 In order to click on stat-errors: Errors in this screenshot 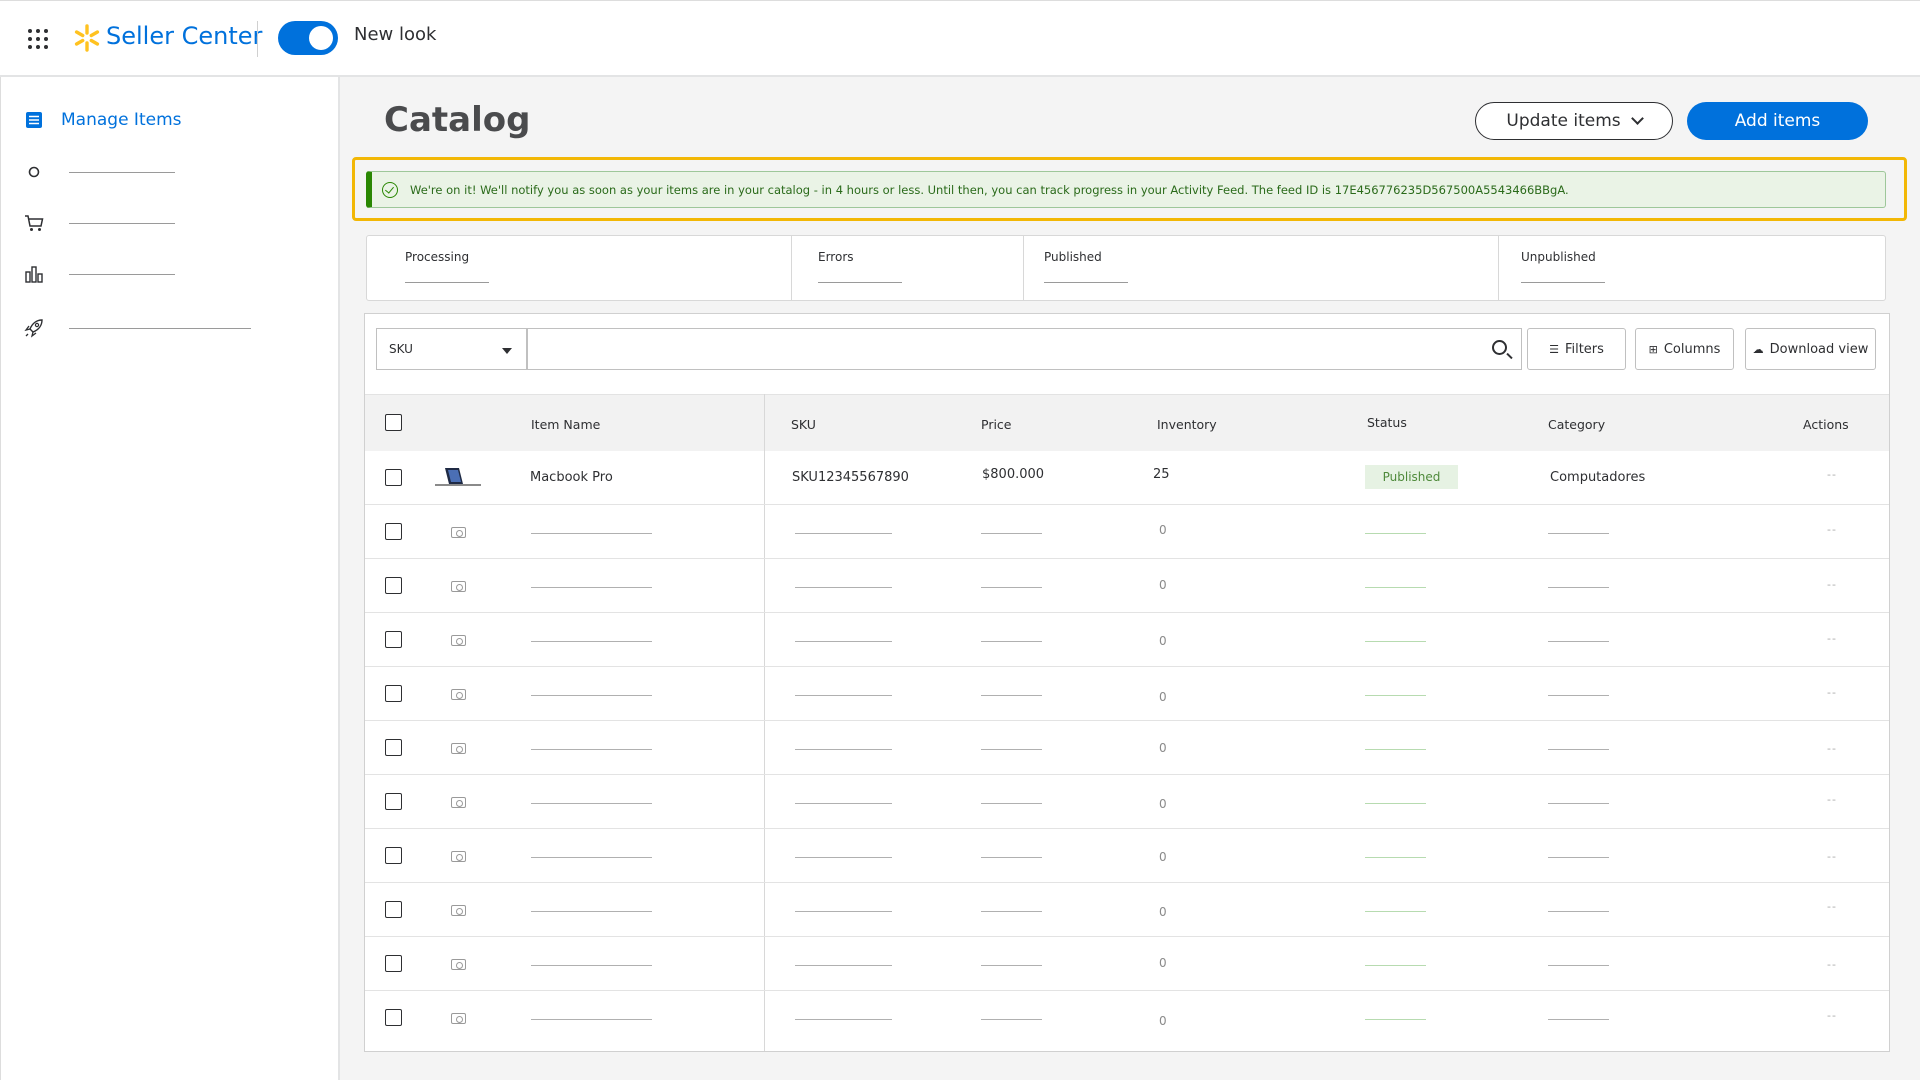, I will do `click(908, 268)`.